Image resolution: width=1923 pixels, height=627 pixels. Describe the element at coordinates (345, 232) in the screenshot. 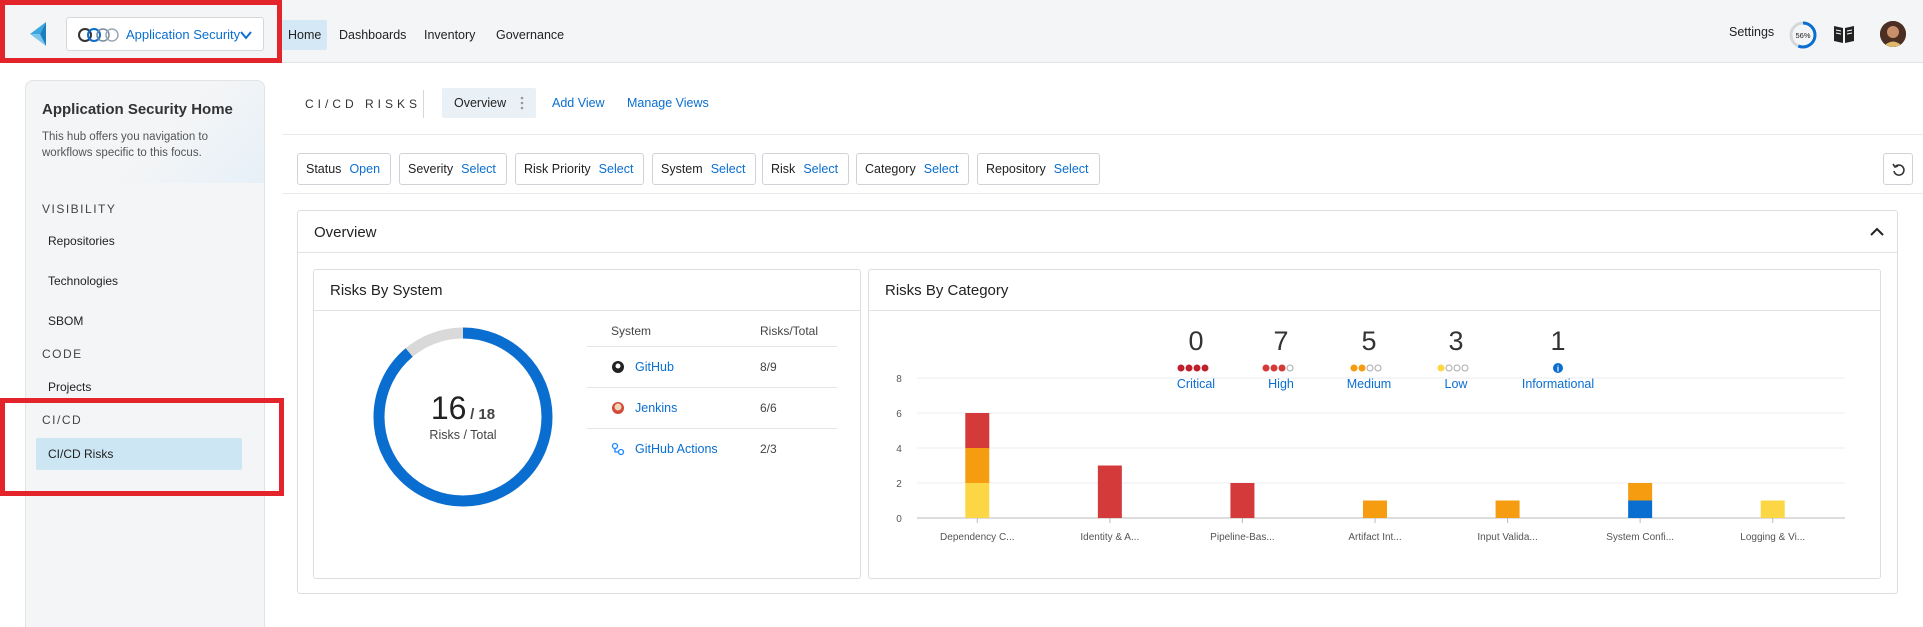

I see `overview-title: Overview` at that location.